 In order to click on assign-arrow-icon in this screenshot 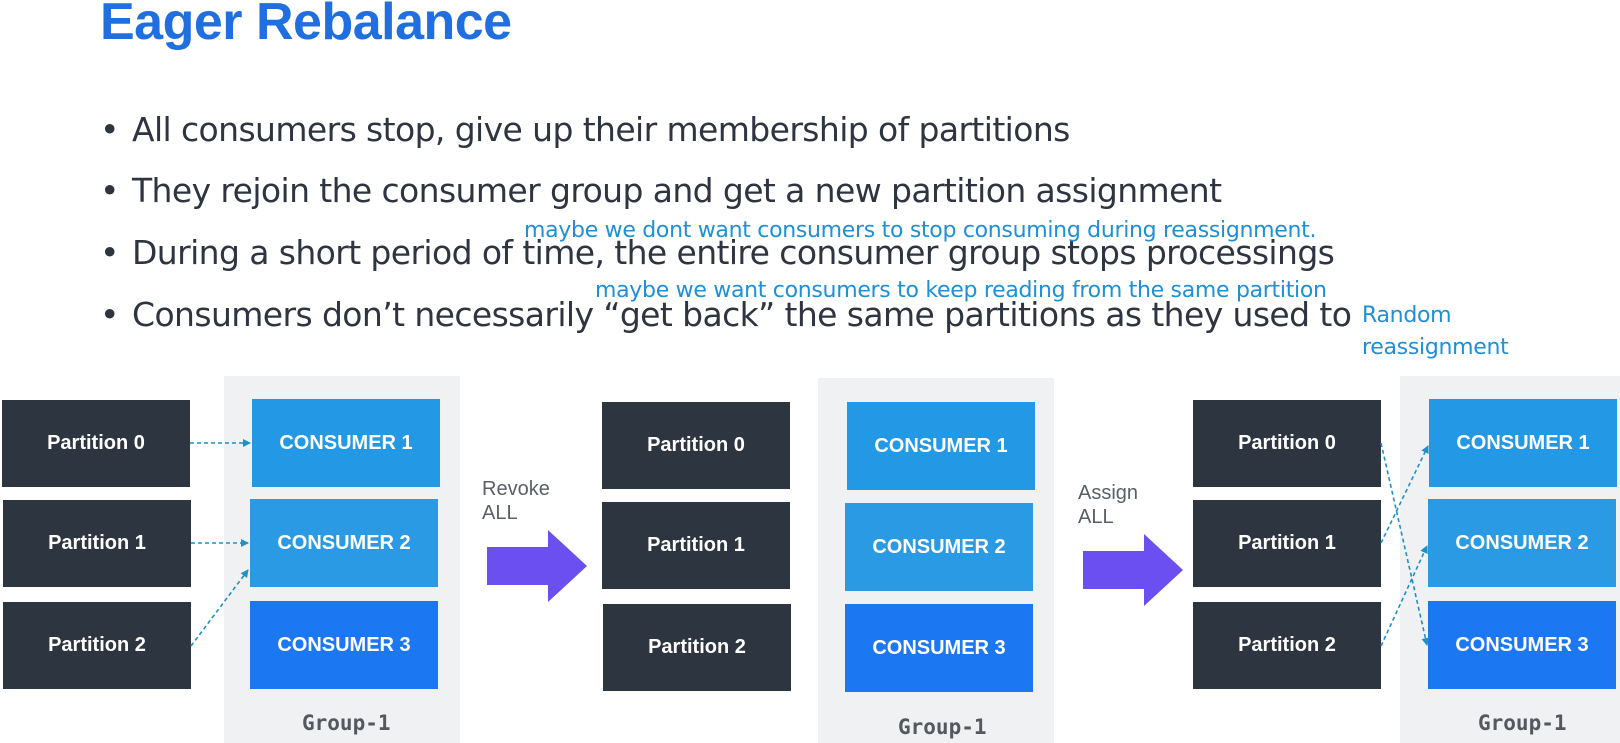, I will do `click(1133, 570)`.